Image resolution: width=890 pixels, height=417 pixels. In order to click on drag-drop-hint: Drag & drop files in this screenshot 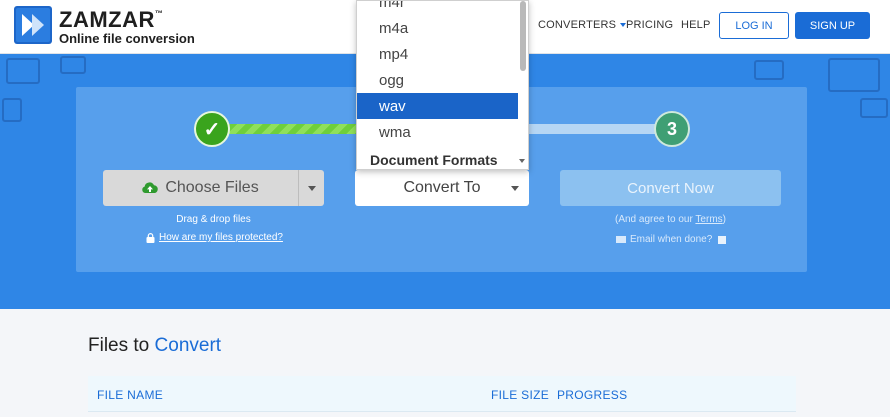, I will do `click(213, 219)`.